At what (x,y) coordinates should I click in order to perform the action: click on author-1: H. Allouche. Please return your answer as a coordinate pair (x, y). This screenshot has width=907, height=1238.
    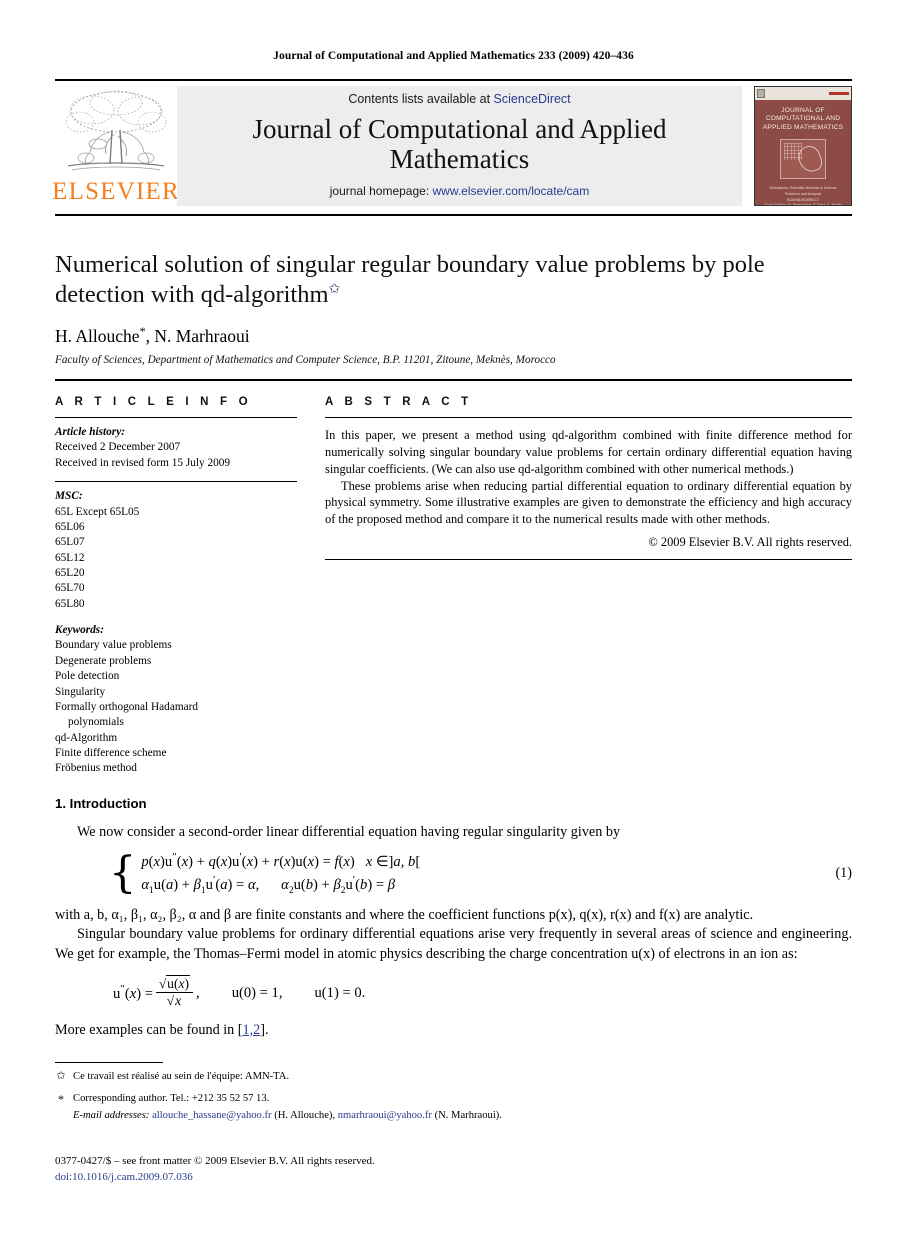
    Looking at the image, I should click on (97, 336).